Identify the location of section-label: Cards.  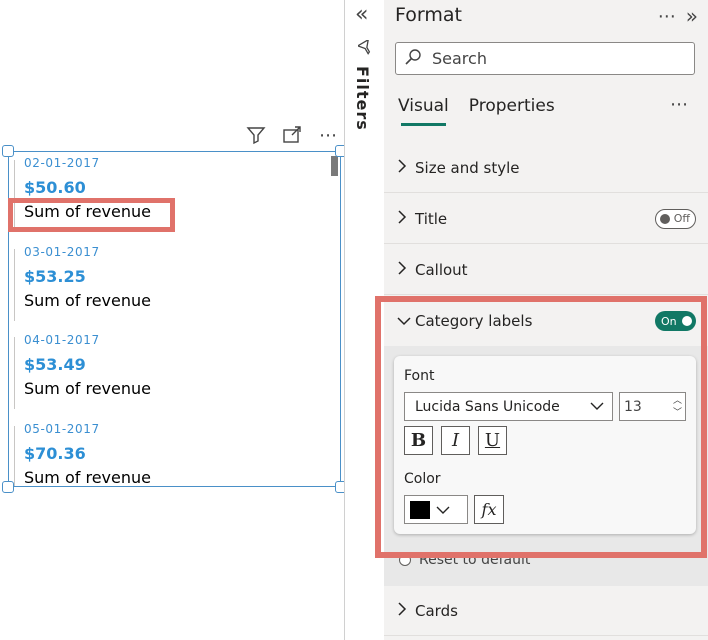
(436, 610).